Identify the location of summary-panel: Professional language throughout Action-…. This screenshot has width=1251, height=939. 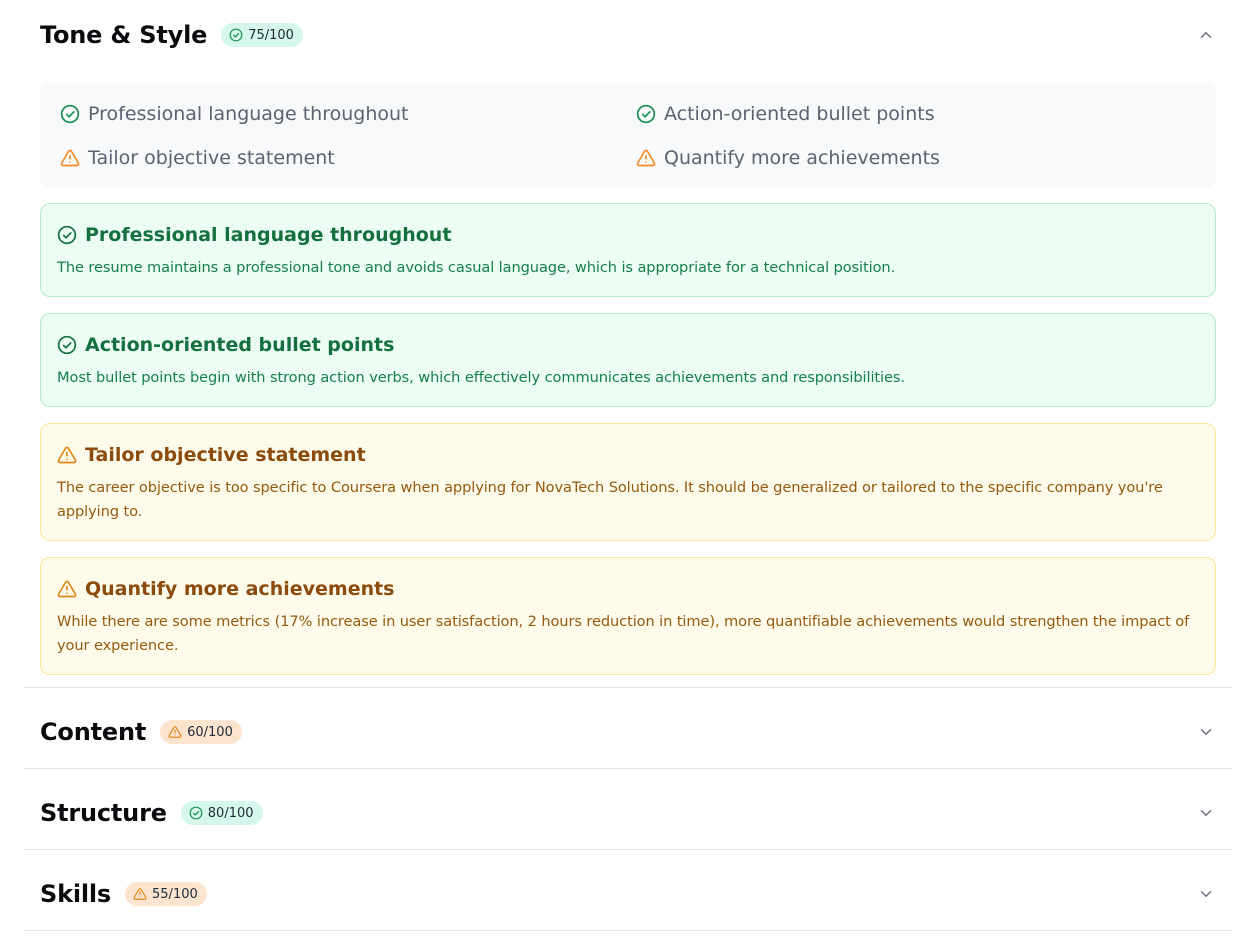
(628, 135).